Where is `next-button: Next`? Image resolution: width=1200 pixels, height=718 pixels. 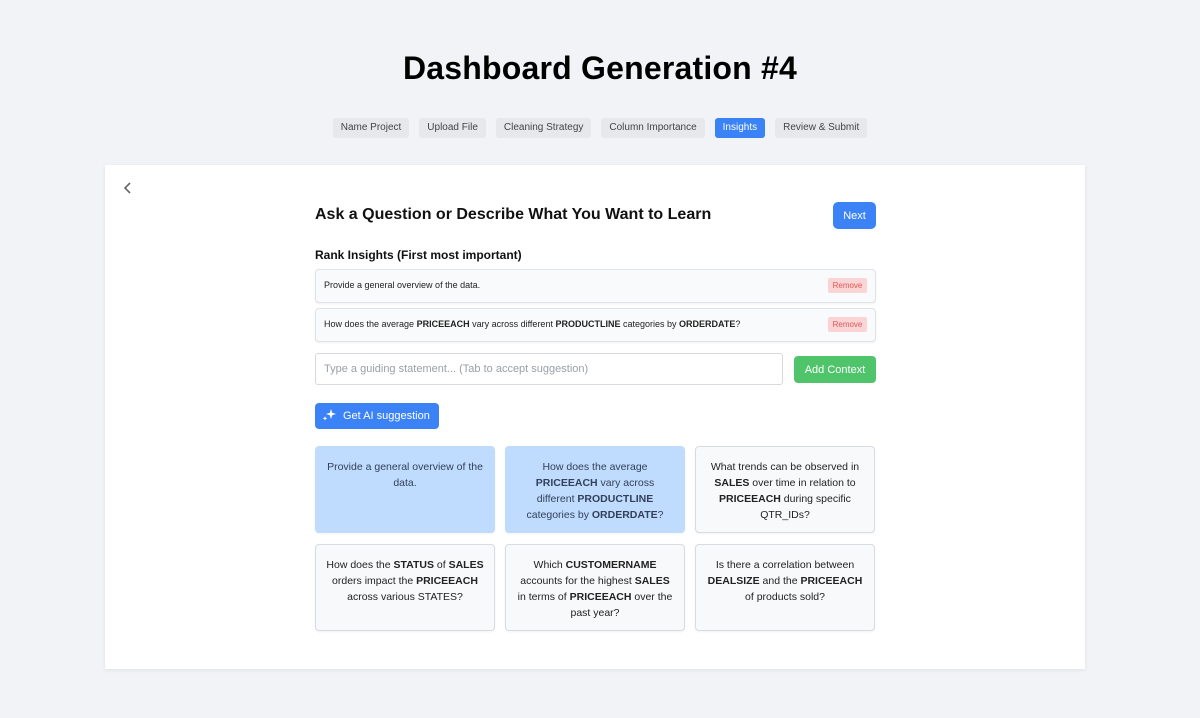
next-button: Next is located at coordinates (854, 215).